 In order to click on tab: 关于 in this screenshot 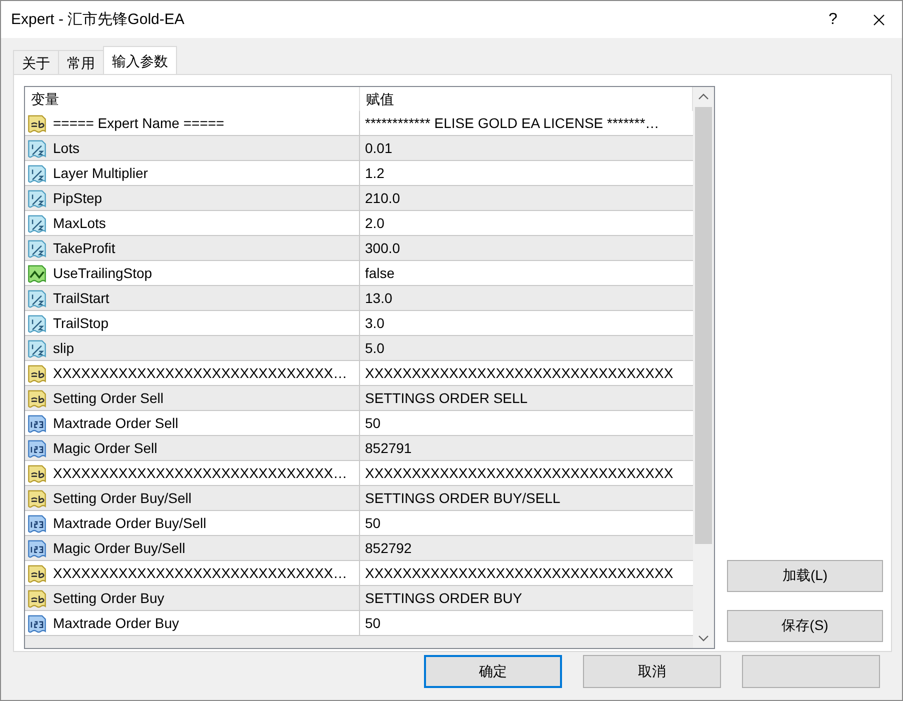, I will do `click(36, 62)`.